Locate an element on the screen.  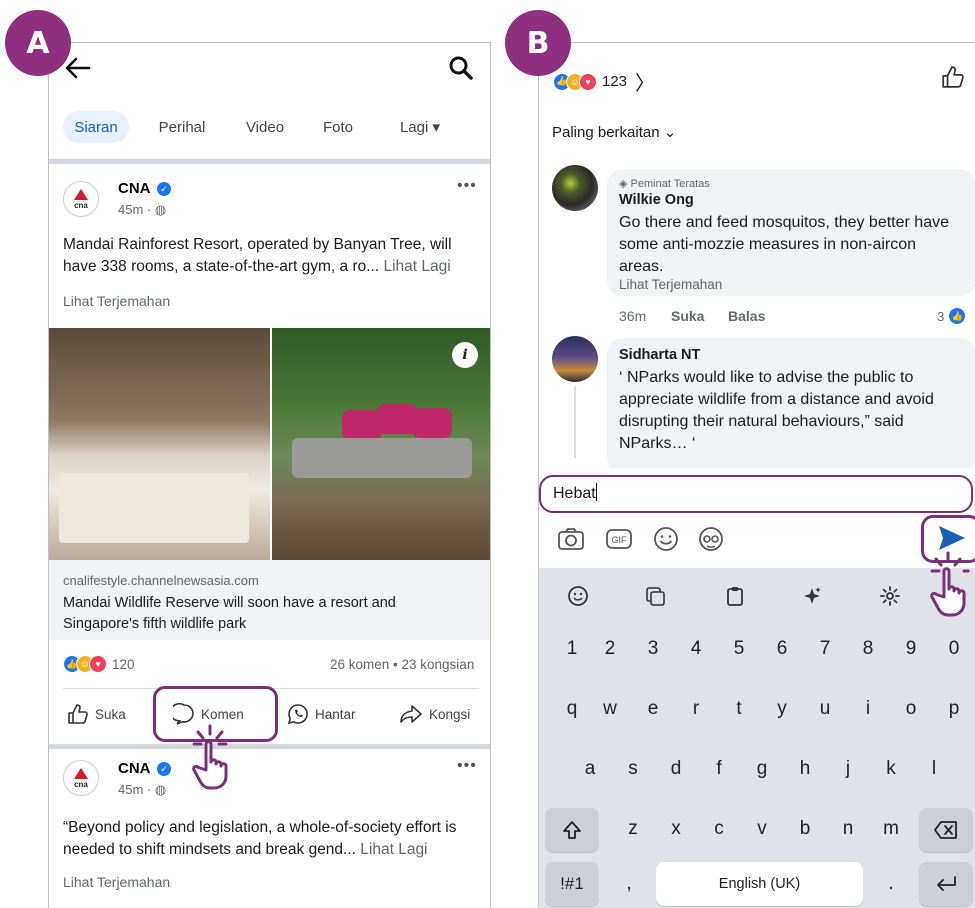
post-time-text: 45m · is located at coordinates (136, 789).